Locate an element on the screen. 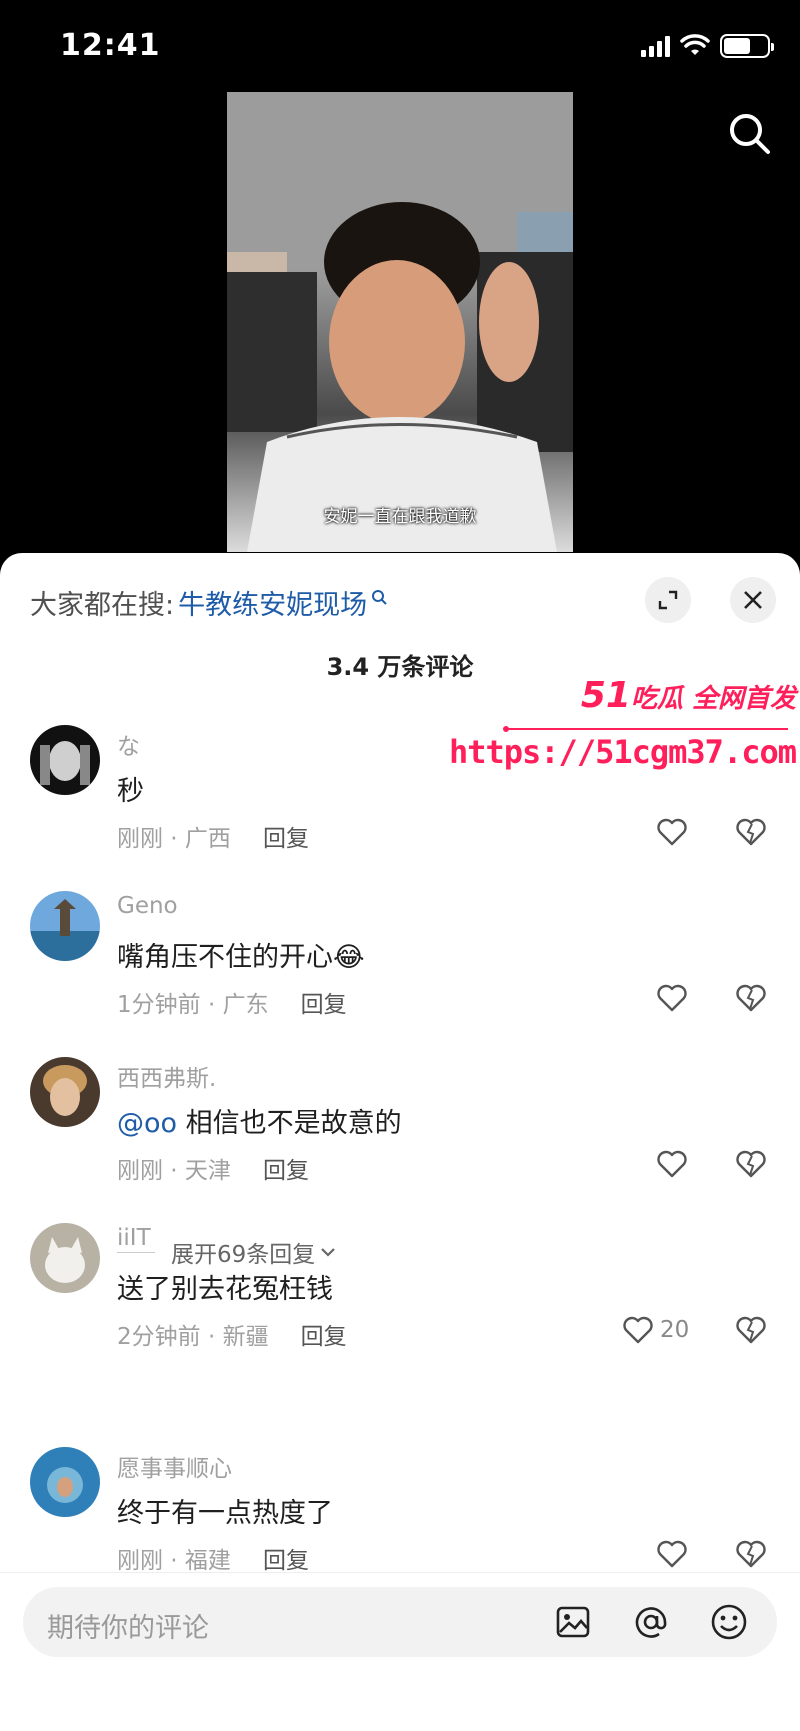 Image resolution: width=800 pixels, height=1731 pixels. comment-meta: 刚刚 · 福建 回复 is located at coordinates (213, 1558).